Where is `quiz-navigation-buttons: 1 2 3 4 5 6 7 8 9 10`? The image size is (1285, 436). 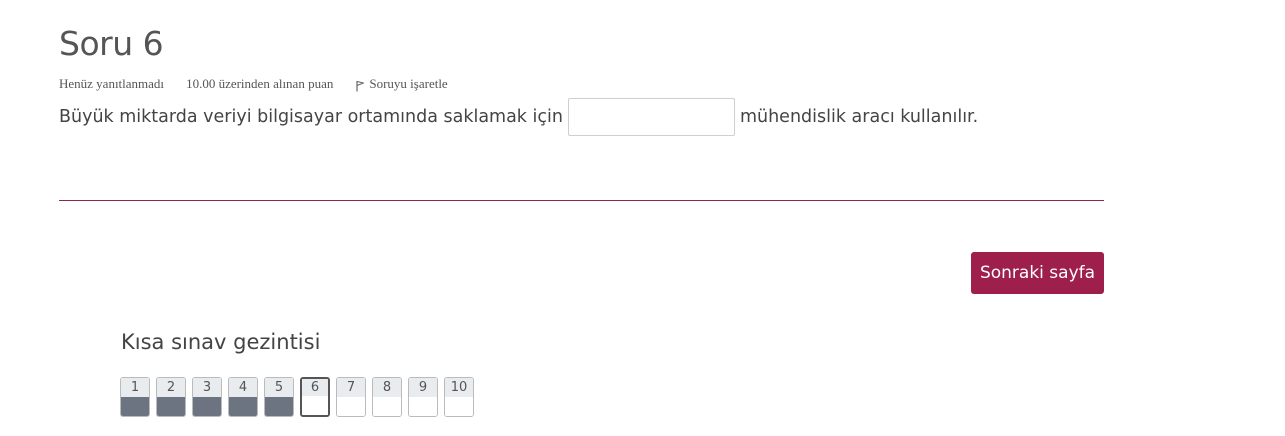 quiz-navigation-buttons: 1 2 3 4 5 6 7 8 9 10 is located at coordinates (300, 397).